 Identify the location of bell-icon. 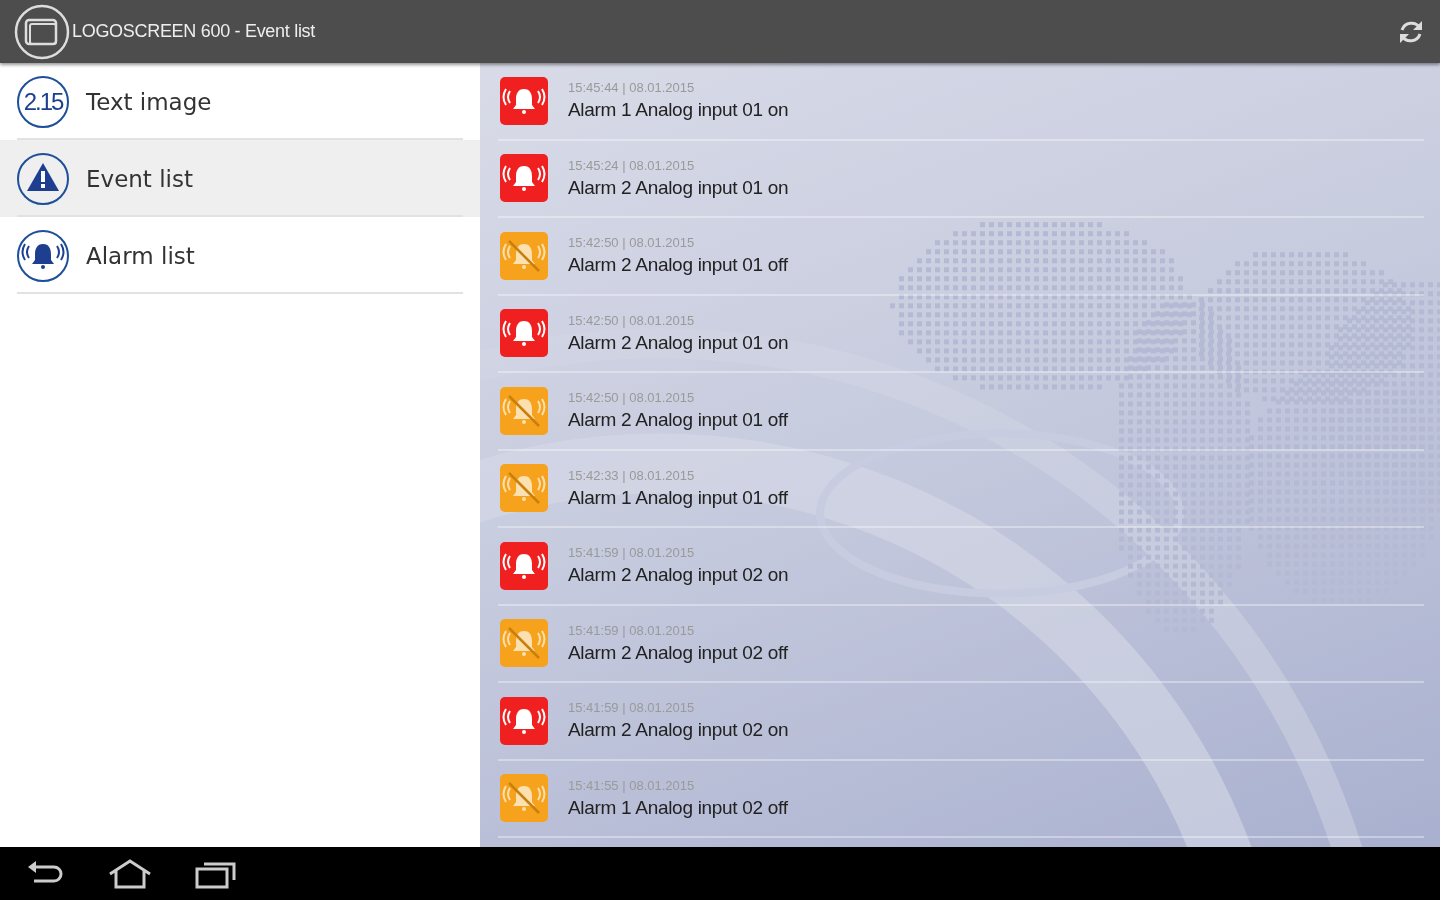
(43, 255).